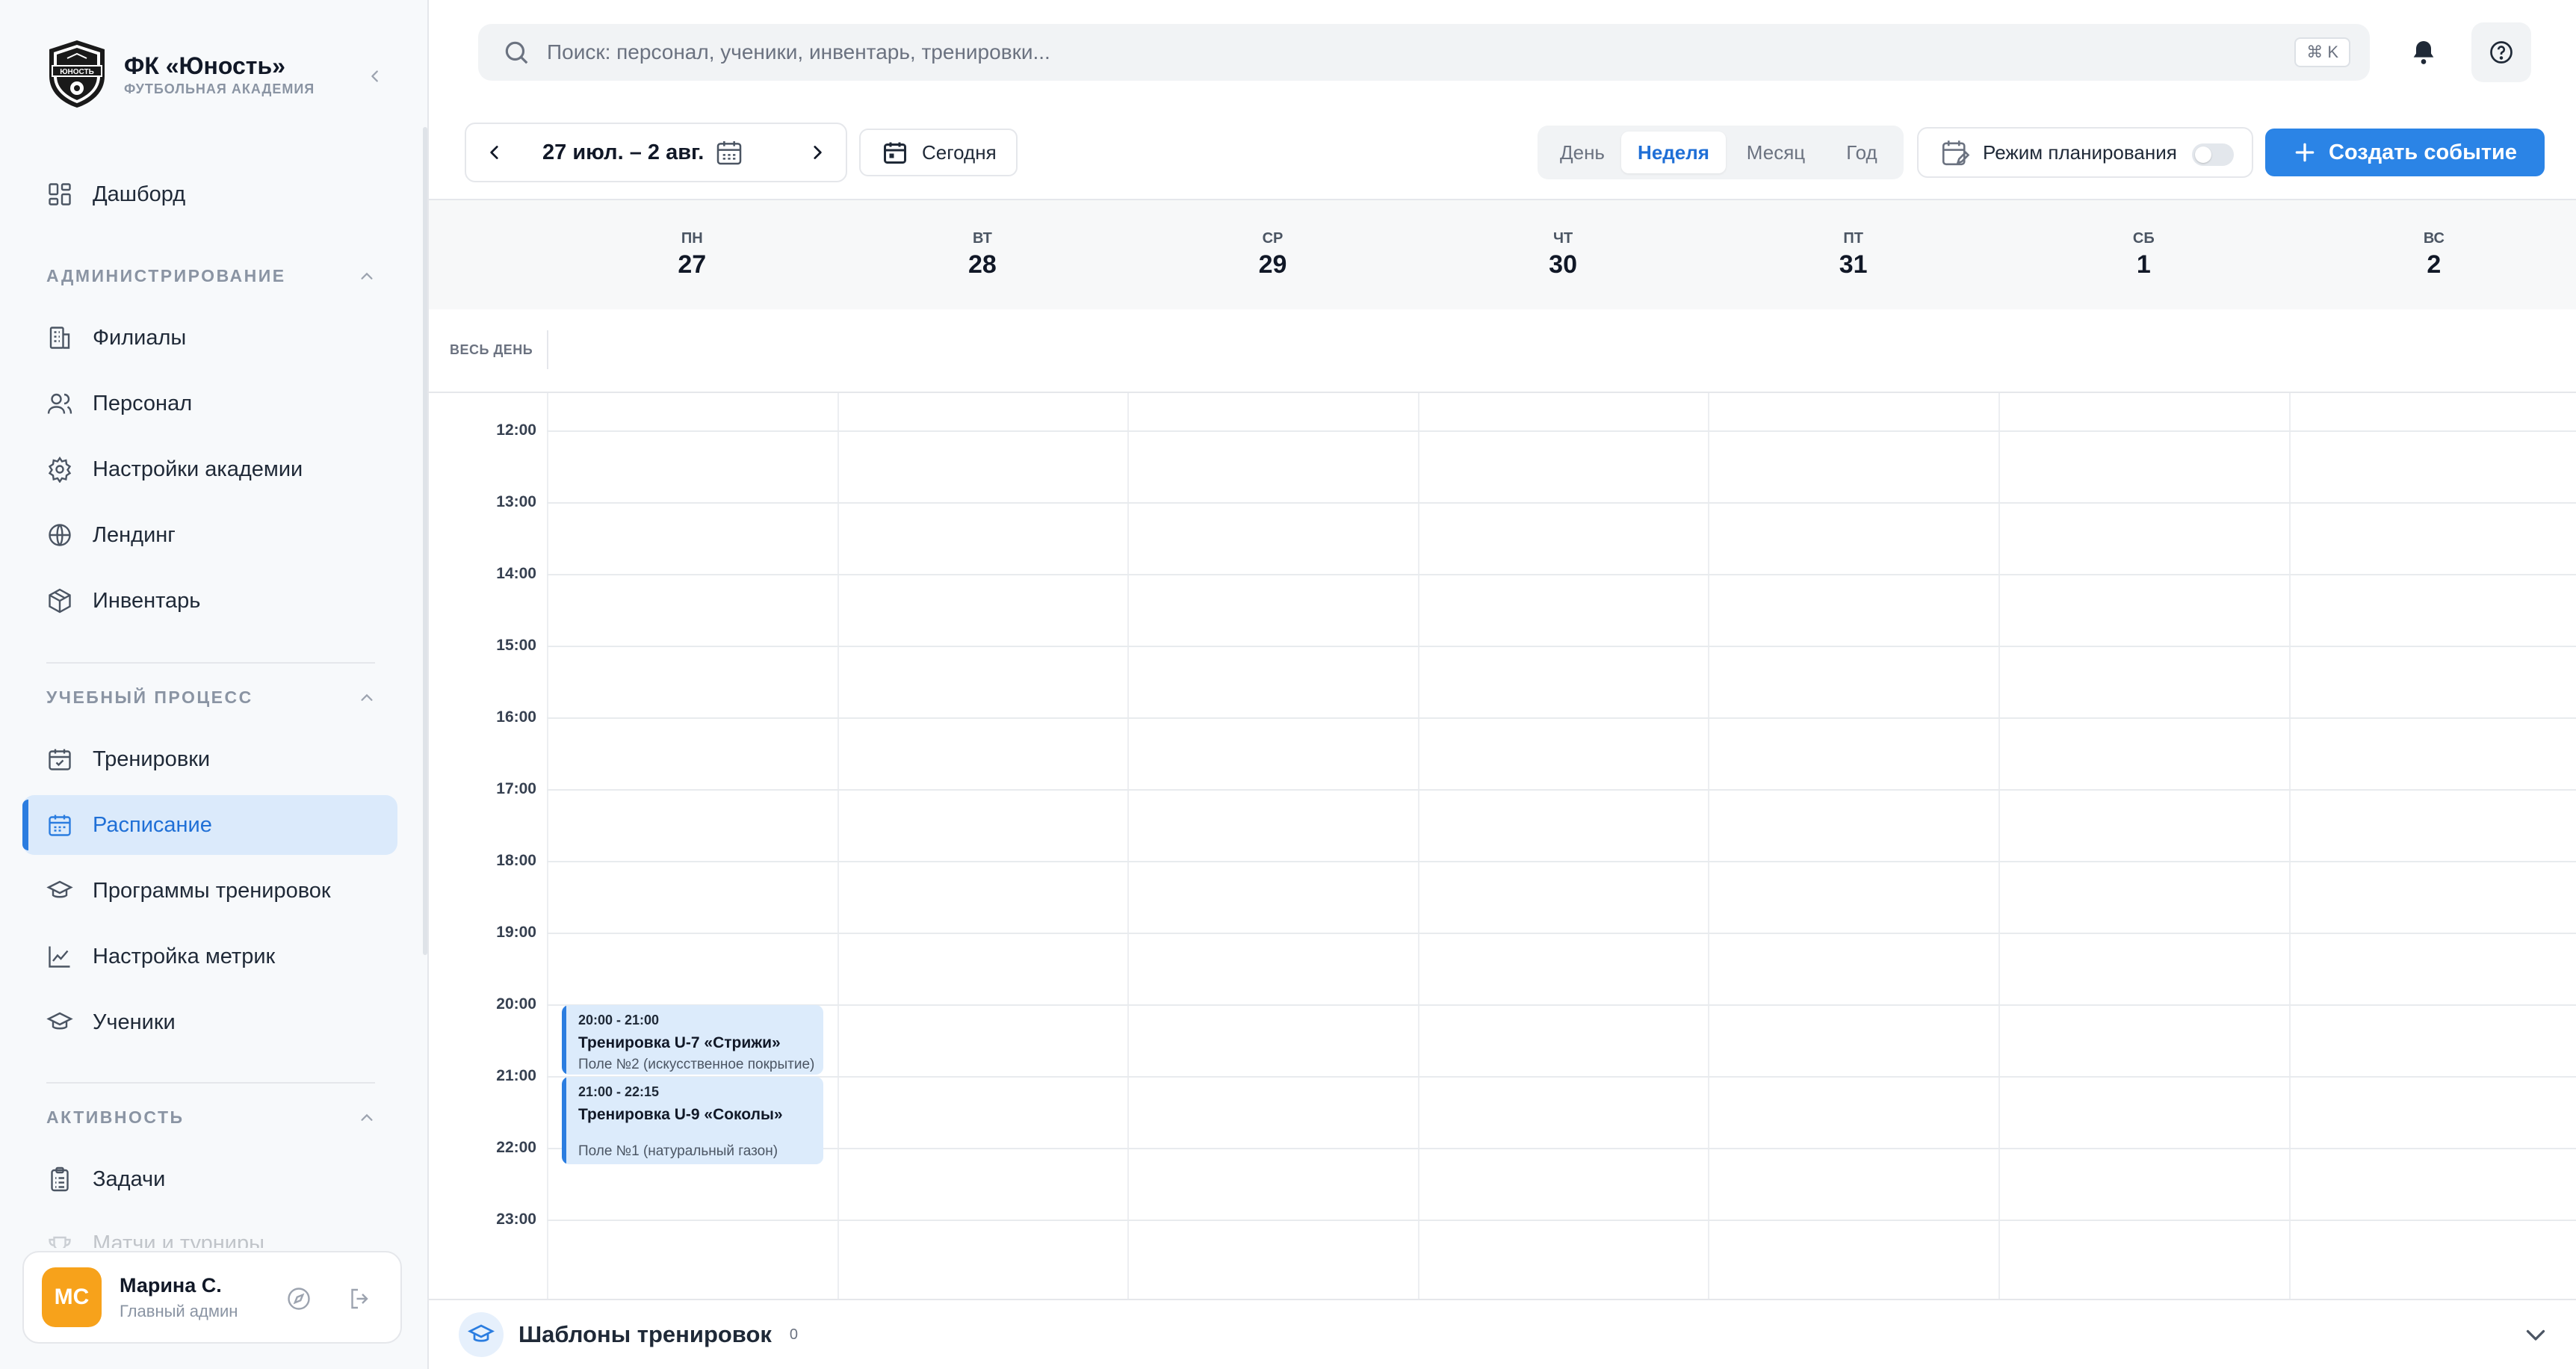  What do you see at coordinates (2080, 152) in the screenshot?
I see `planning-mode-label: Режим планирования` at bounding box center [2080, 152].